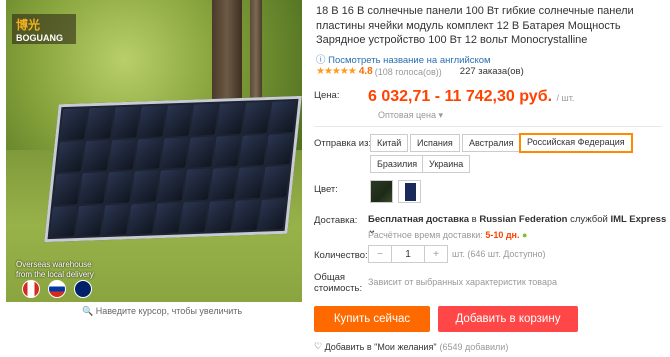  I want to click on delivery-label: Доставка:, so click(336, 220).